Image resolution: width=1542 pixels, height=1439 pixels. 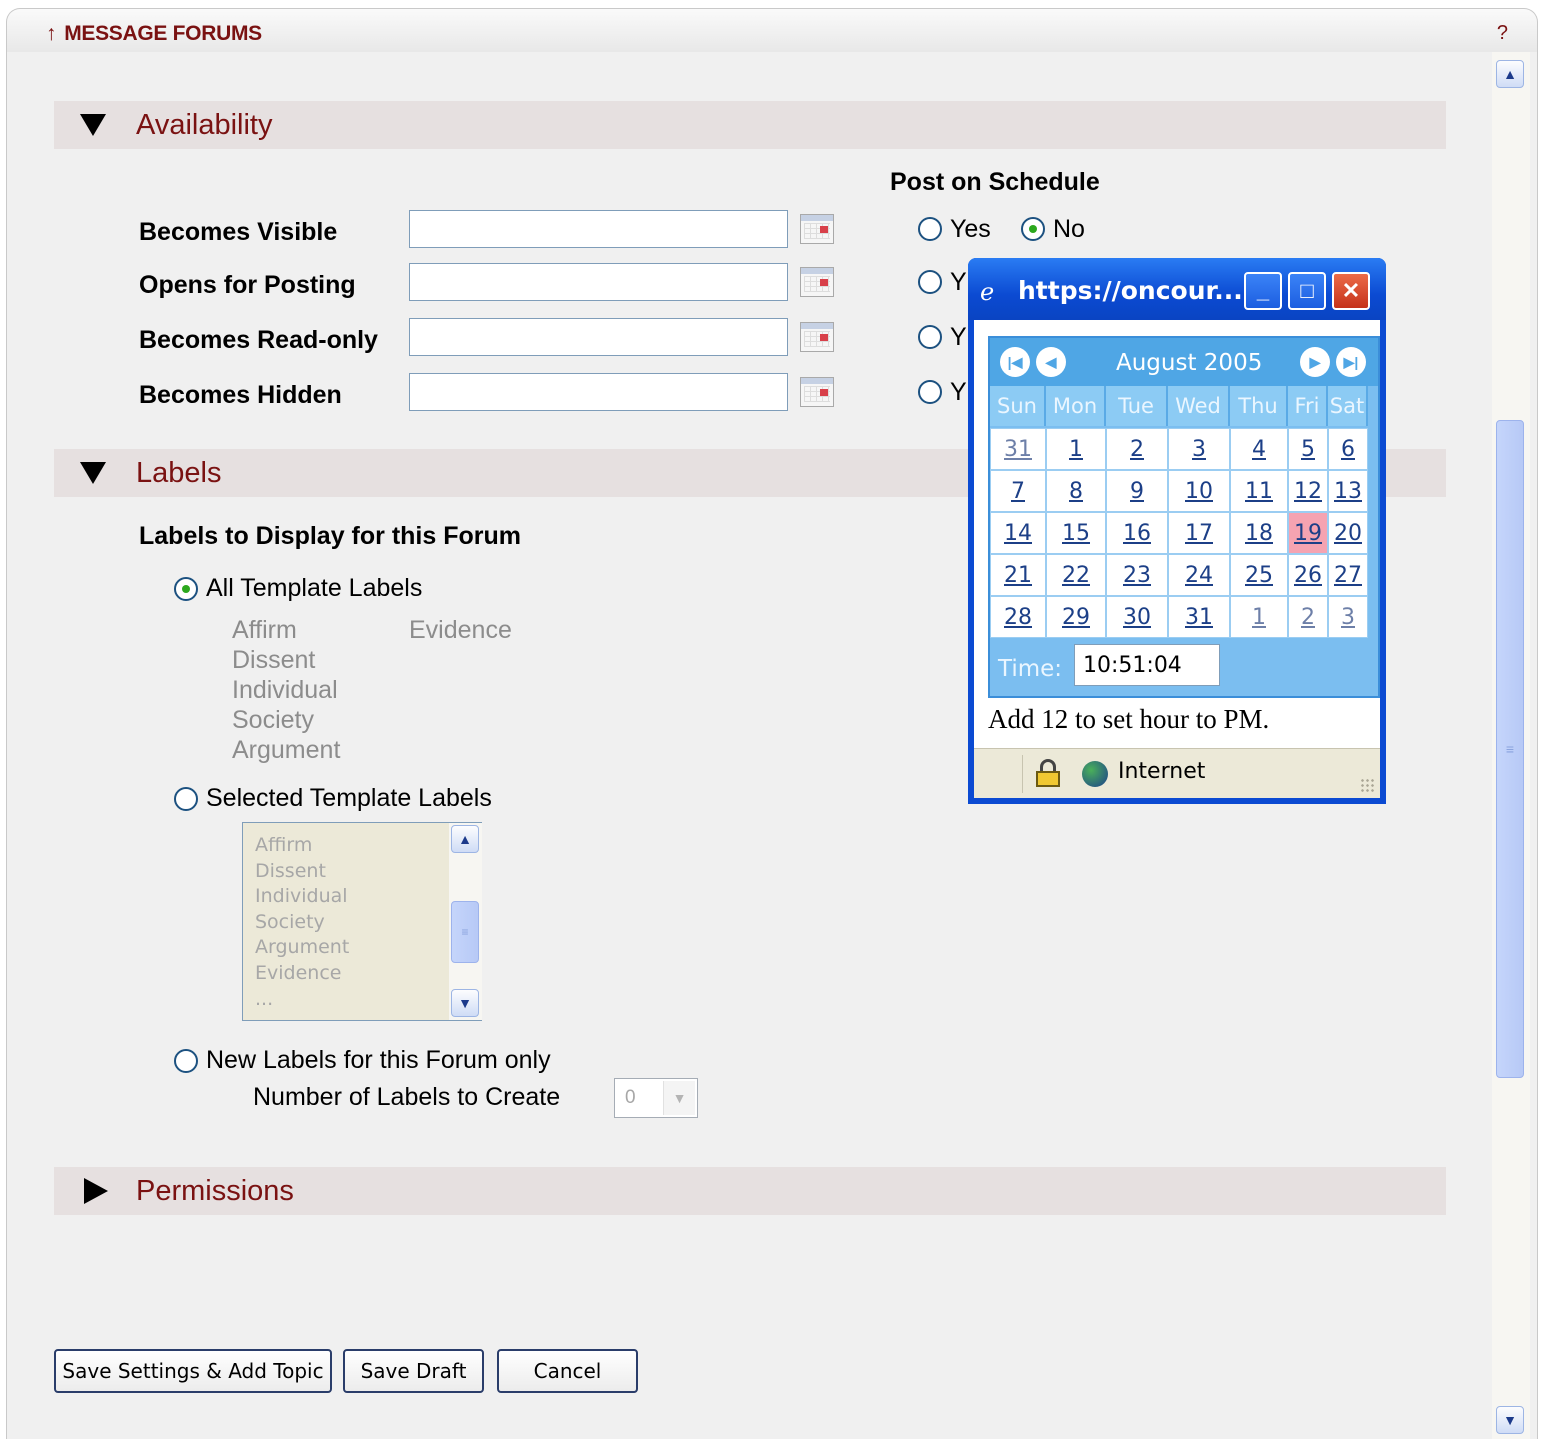 What do you see at coordinates (1015, 362) in the screenshot?
I see `prev-year-icon: |◀` at bounding box center [1015, 362].